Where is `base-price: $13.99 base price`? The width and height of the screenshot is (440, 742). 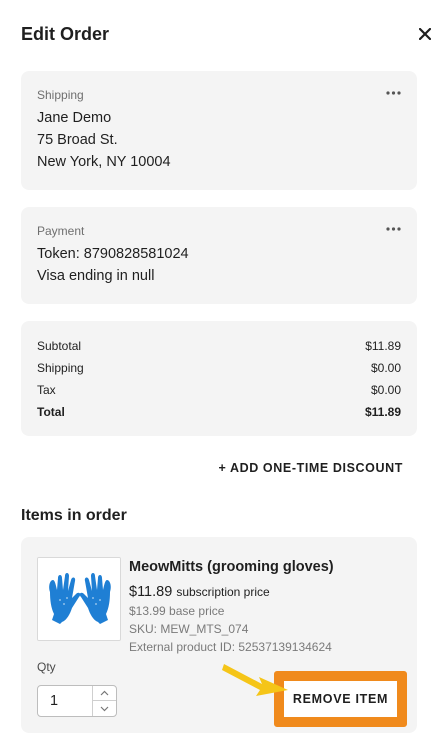
base-price: $13.99 base price is located at coordinates (177, 611).